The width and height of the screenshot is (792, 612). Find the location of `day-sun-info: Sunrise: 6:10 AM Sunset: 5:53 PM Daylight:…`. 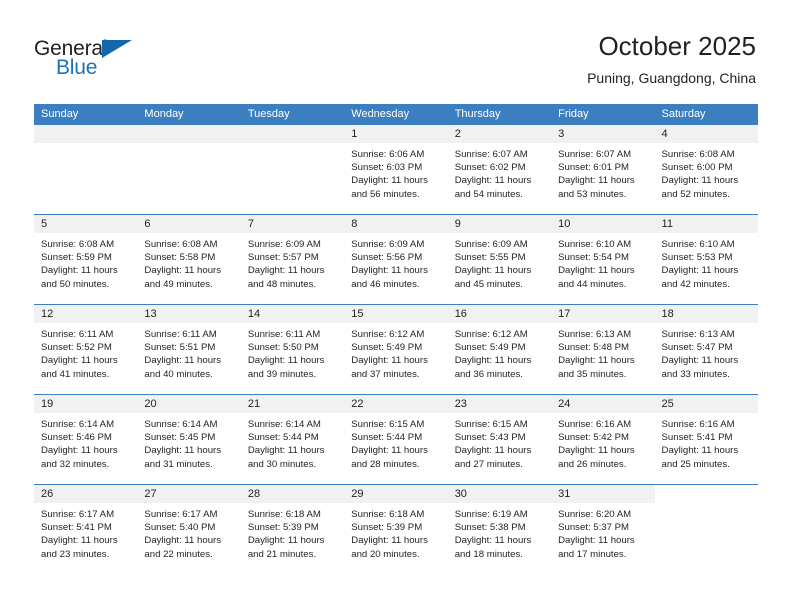

day-sun-info: Sunrise: 6:10 AM Sunset: 5:53 PM Daylight:… is located at coordinates (706, 262).